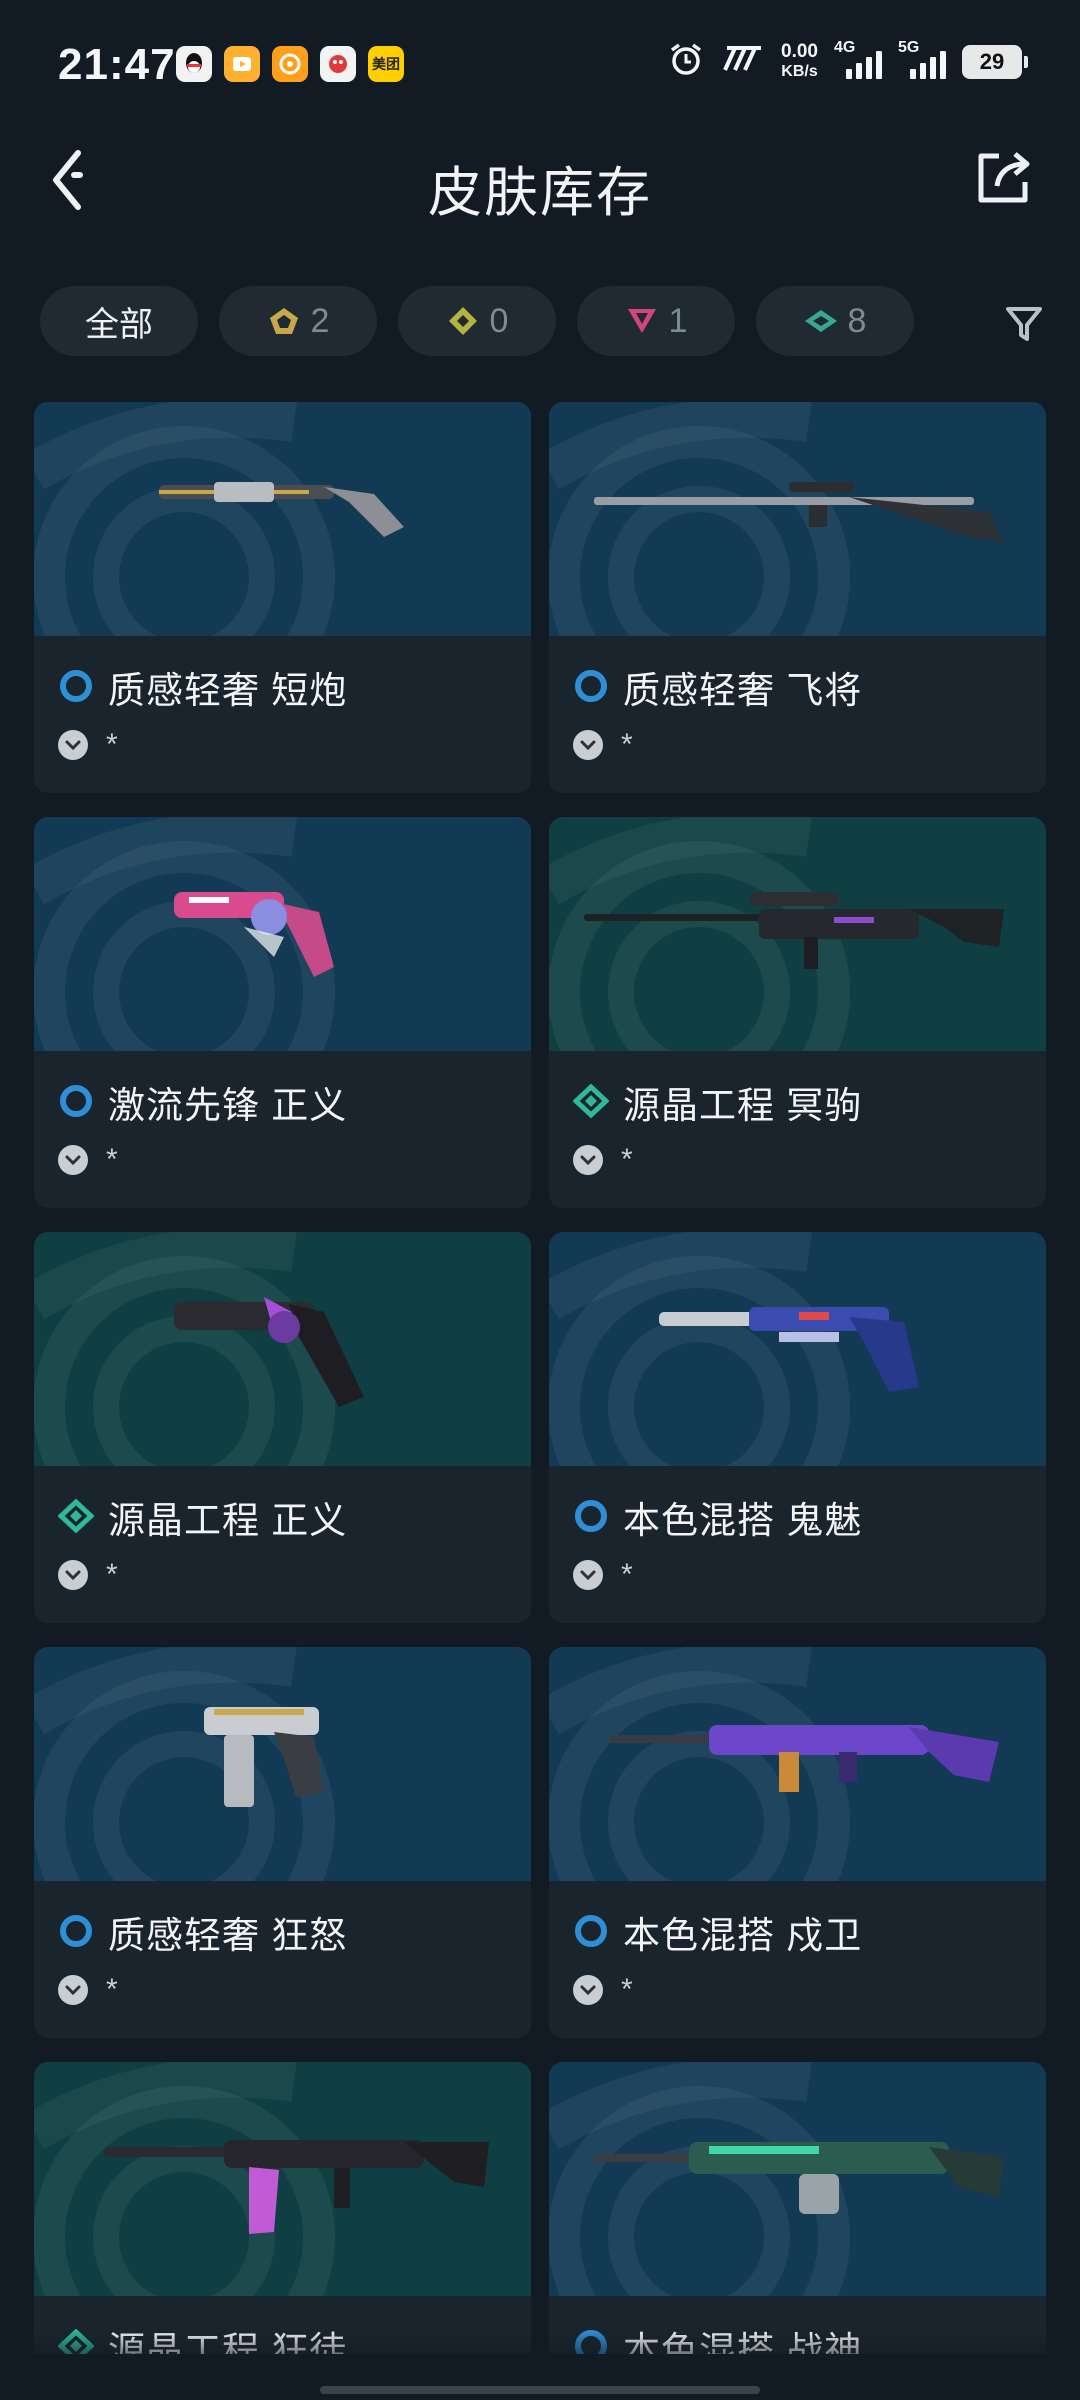 The width and height of the screenshot is (1080, 2400). I want to click on lmg-weapon-image, so click(799, 2178).